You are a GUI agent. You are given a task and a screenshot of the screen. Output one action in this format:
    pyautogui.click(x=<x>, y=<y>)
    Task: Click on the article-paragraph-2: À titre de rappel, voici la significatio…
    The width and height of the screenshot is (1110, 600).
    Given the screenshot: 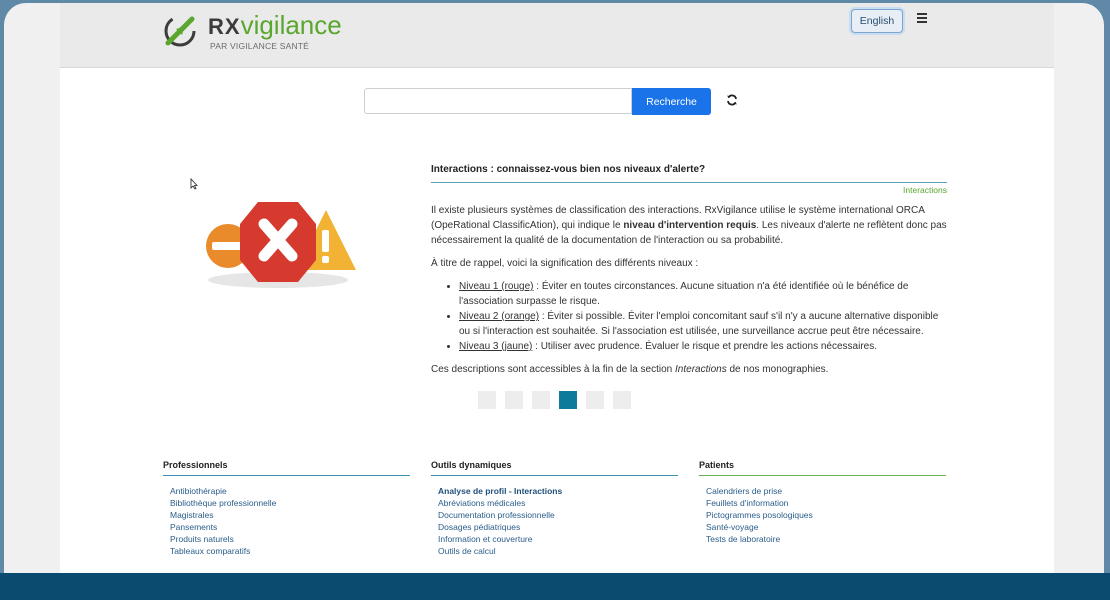 What is the action you would take?
    pyautogui.click(x=565, y=263)
    